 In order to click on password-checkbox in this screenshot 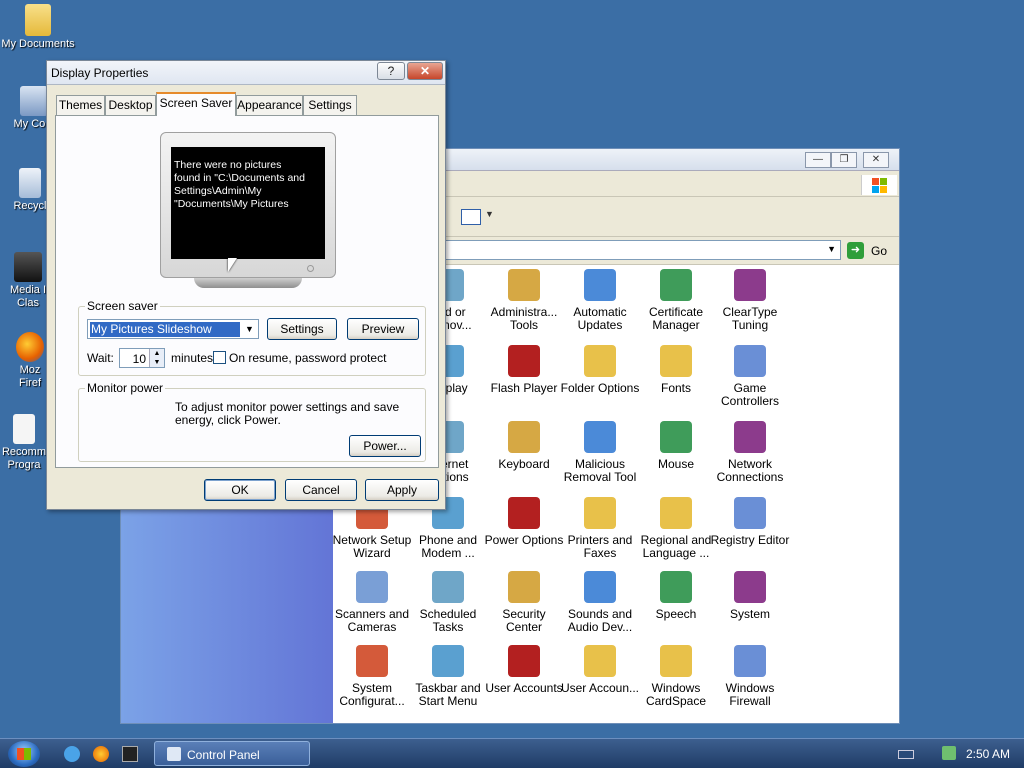, I will do `click(219, 357)`.